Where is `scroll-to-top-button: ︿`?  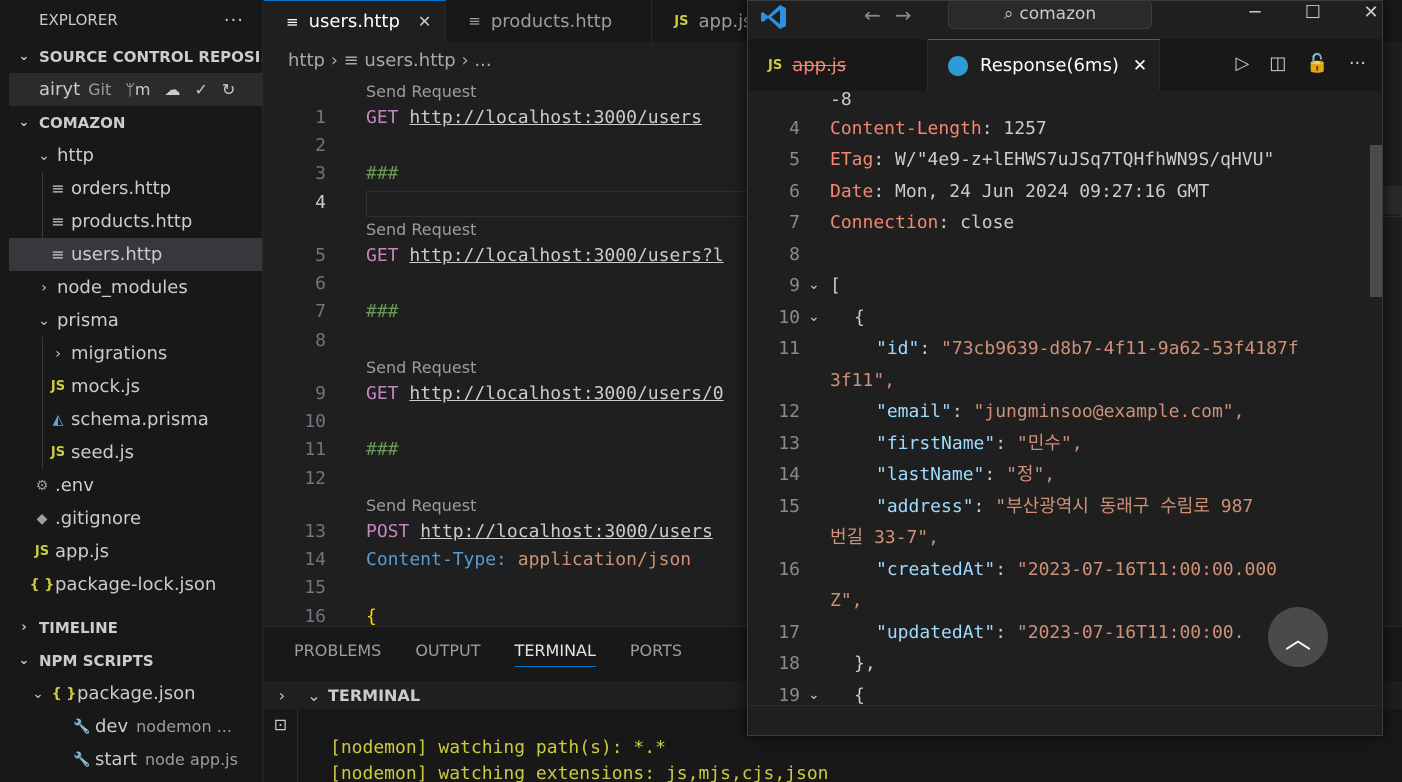 scroll-to-top-button: ︿ is located at coordinates (1298, 637).